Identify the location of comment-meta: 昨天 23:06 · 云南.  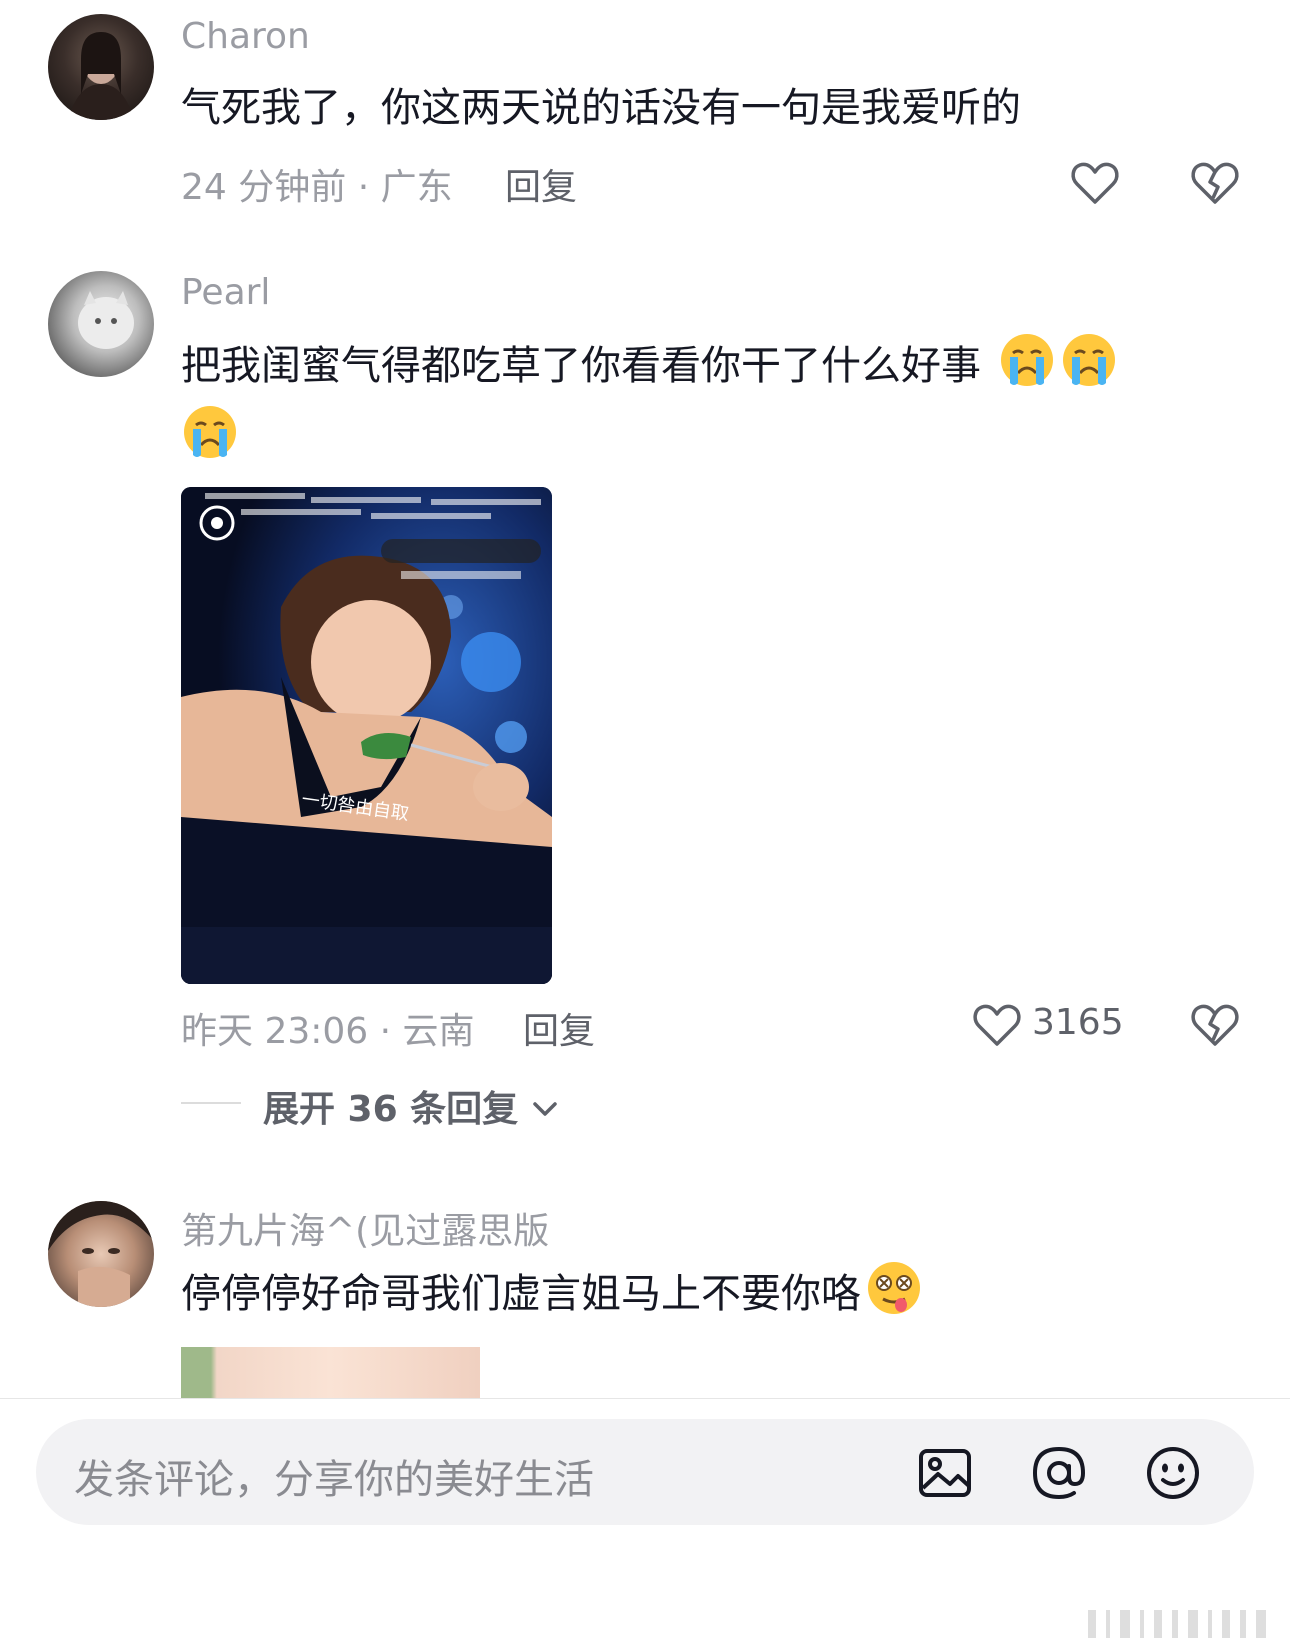
(328, 1031).